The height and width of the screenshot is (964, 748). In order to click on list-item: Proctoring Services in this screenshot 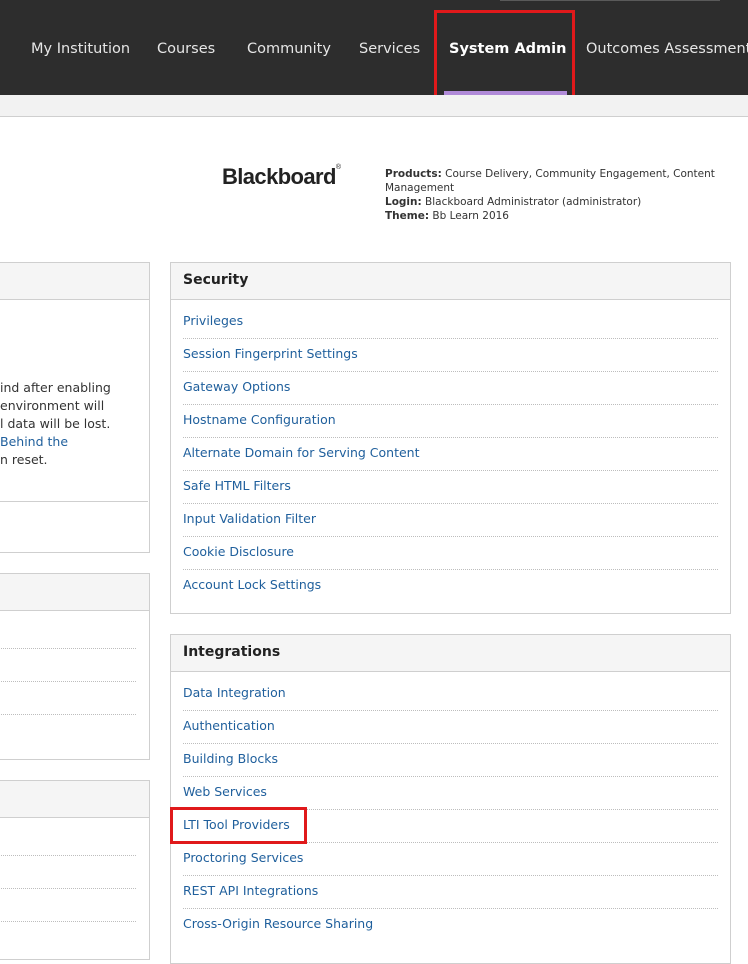, I will do `click(450, 859)`.